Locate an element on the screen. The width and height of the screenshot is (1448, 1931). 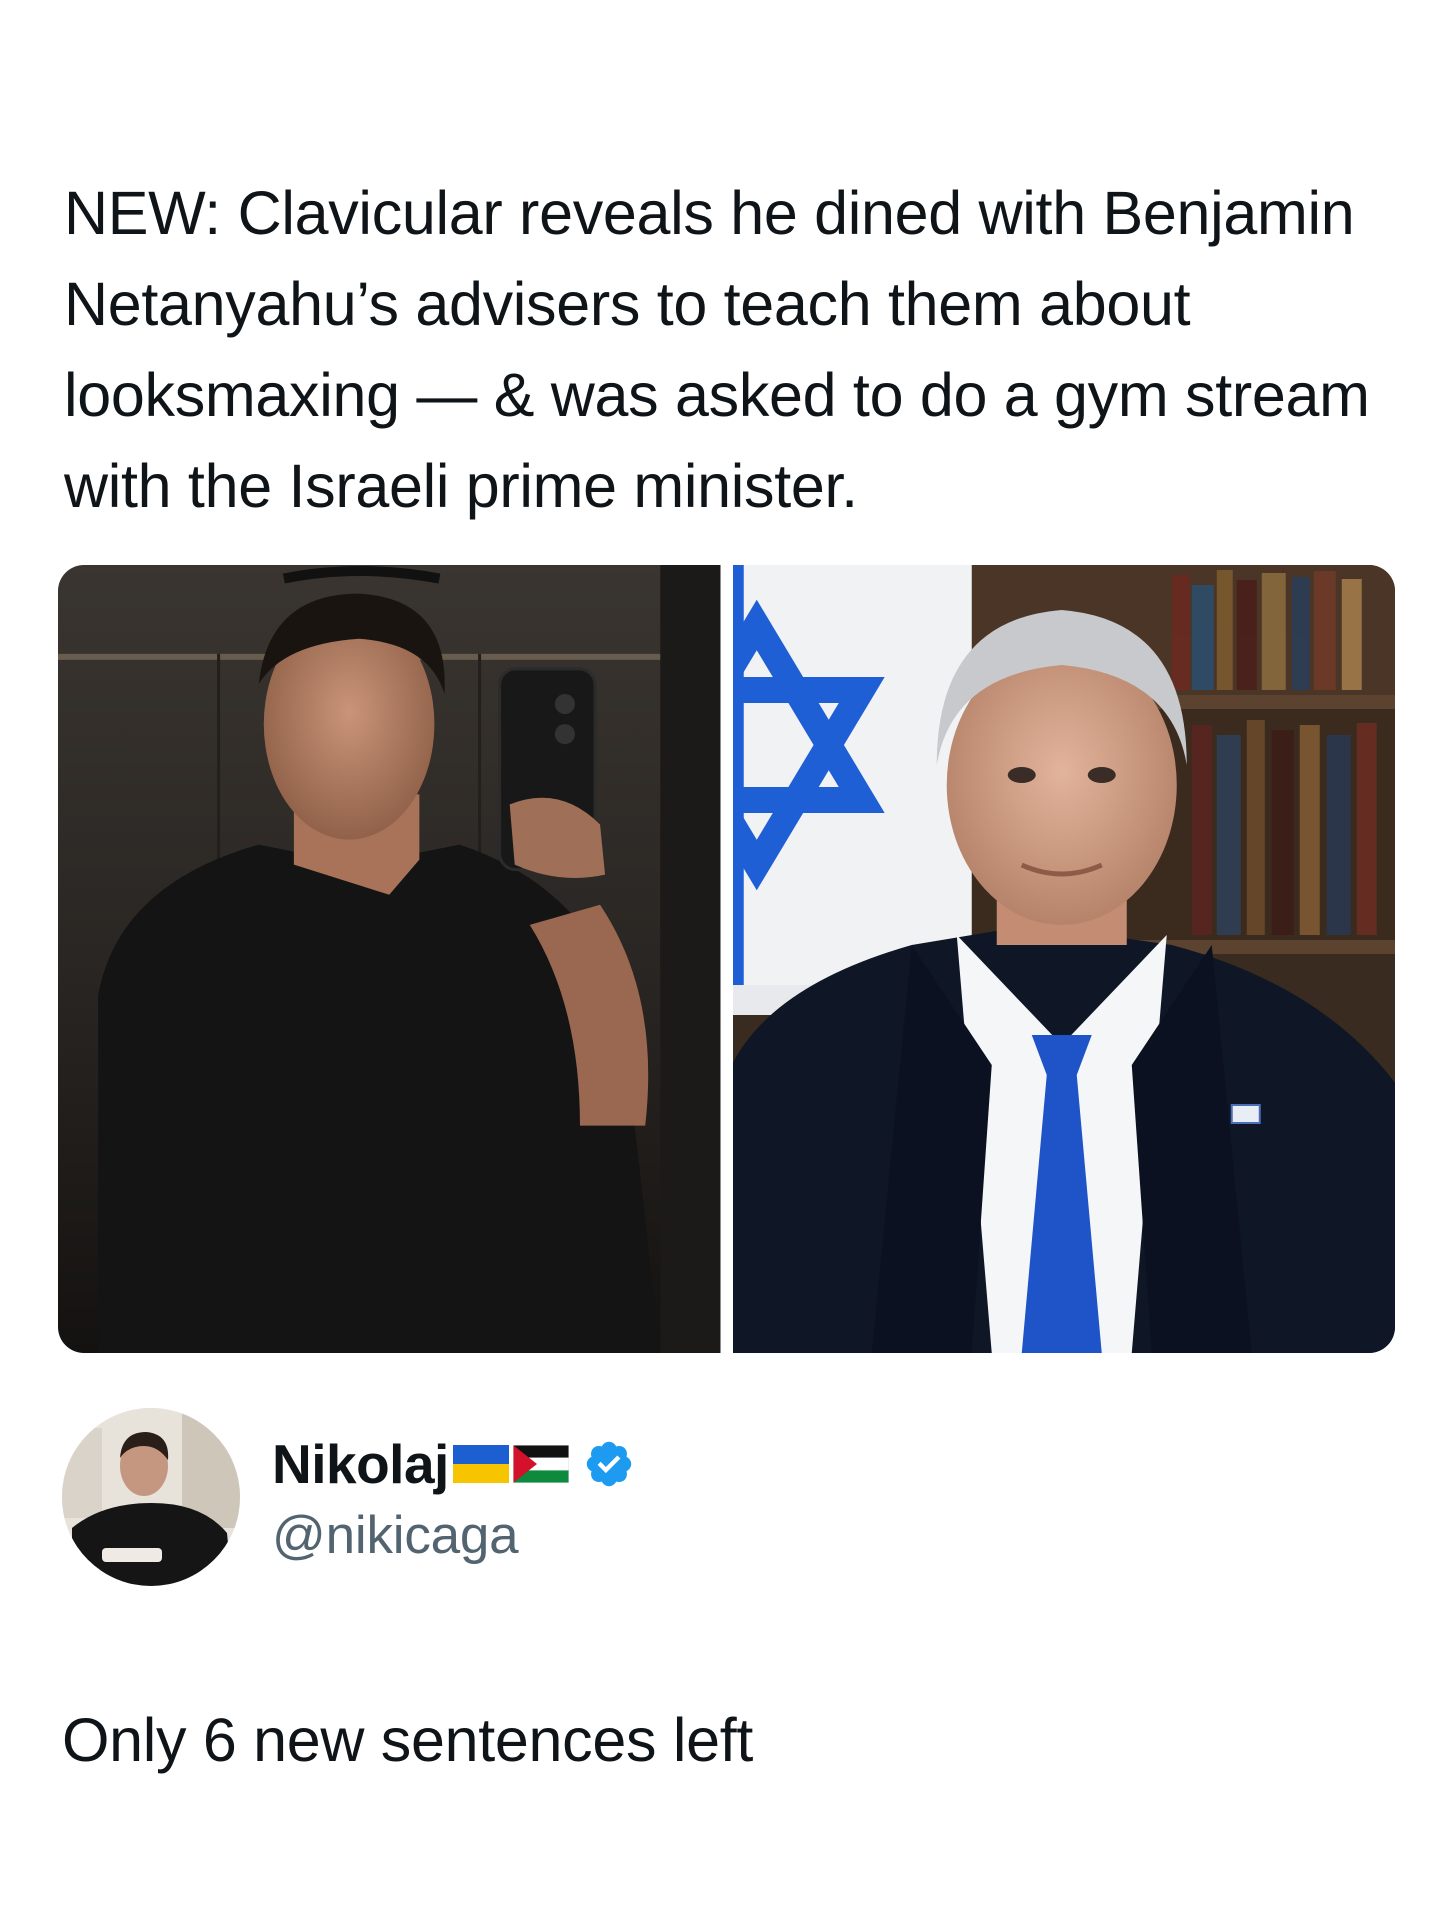
ukraine-flag-icon is located at coordinates (480, 1463).